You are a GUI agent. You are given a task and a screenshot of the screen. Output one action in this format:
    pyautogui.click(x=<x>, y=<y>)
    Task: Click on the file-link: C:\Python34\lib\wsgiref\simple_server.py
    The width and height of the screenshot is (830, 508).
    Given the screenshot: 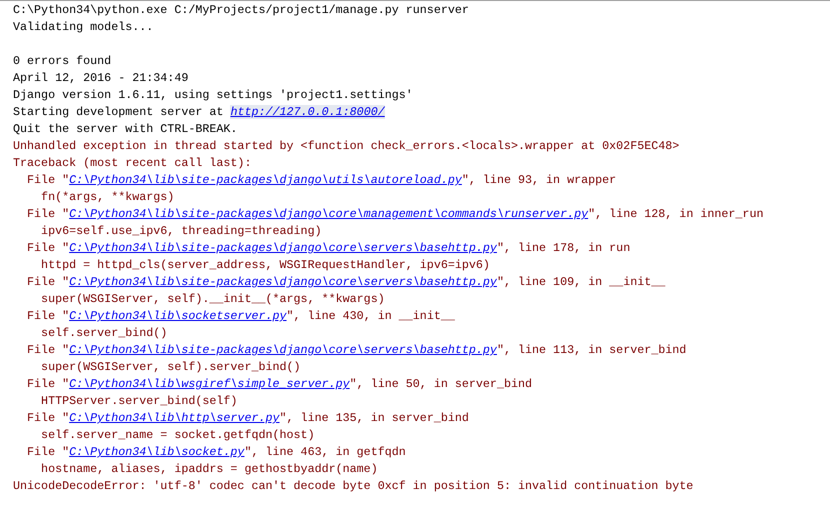 What is the action you would take?
    pyautogui.click(x=209, y=384)
    